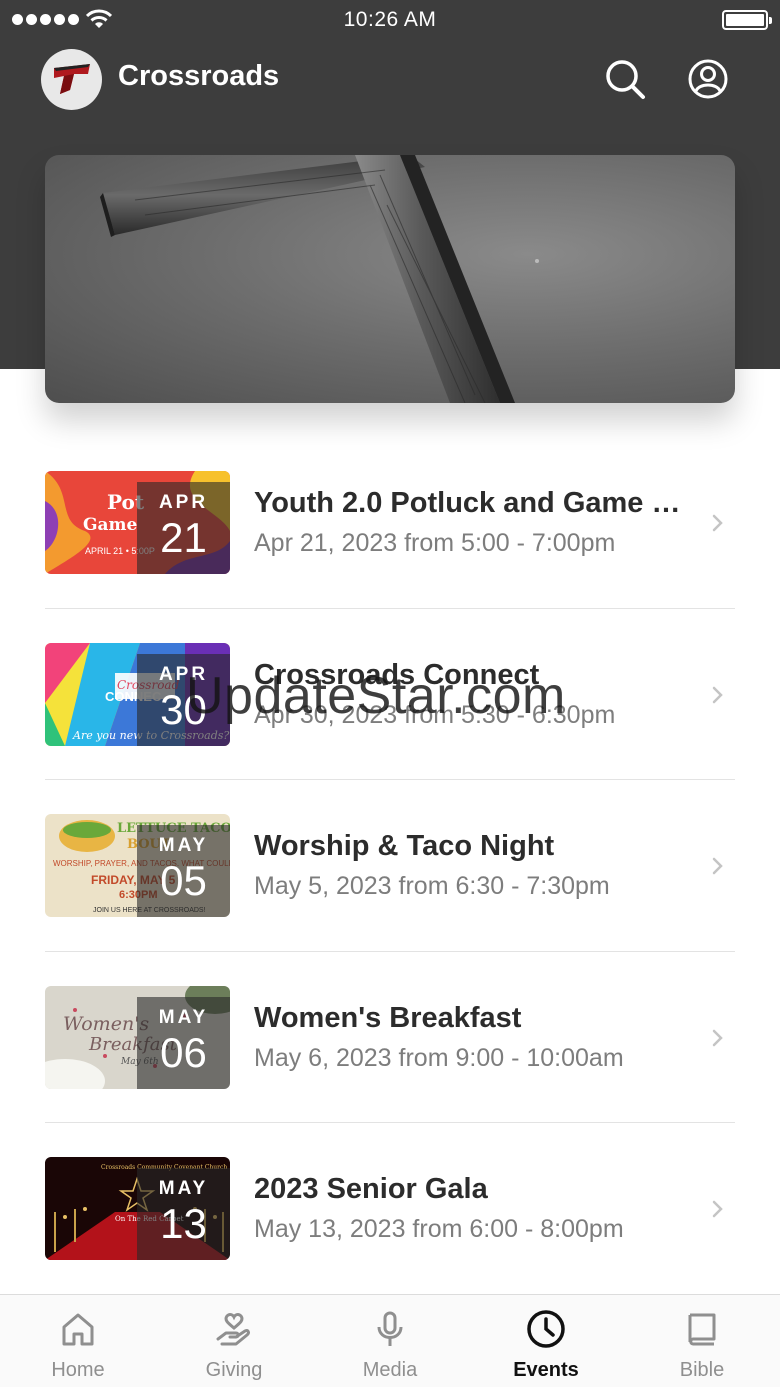  Describe the element at coordinates (435, 543) in the screenshot. I see `event-time: Apr 21, 2023 from 5:00 - 7:00pm` at that location.